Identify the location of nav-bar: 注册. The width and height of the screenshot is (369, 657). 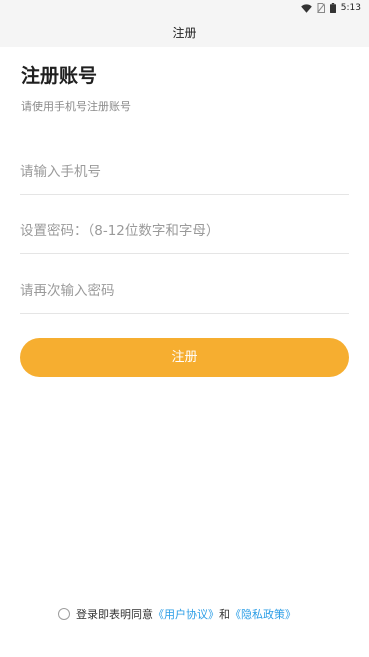
(184, 31).